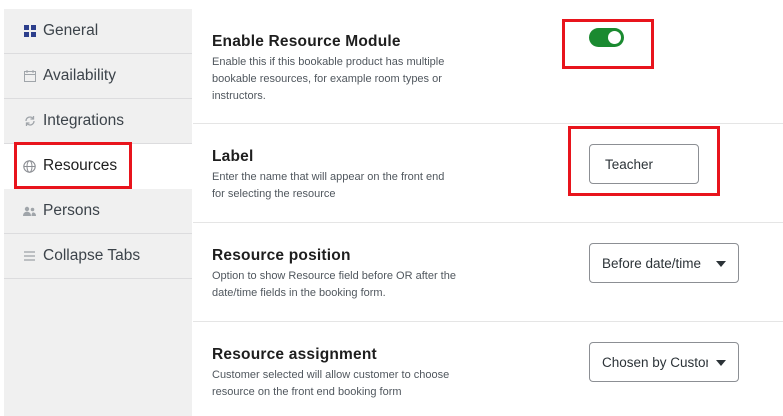 This screenshot has height=416, width=783. I want to click on menu-icon, so click(29, 256).